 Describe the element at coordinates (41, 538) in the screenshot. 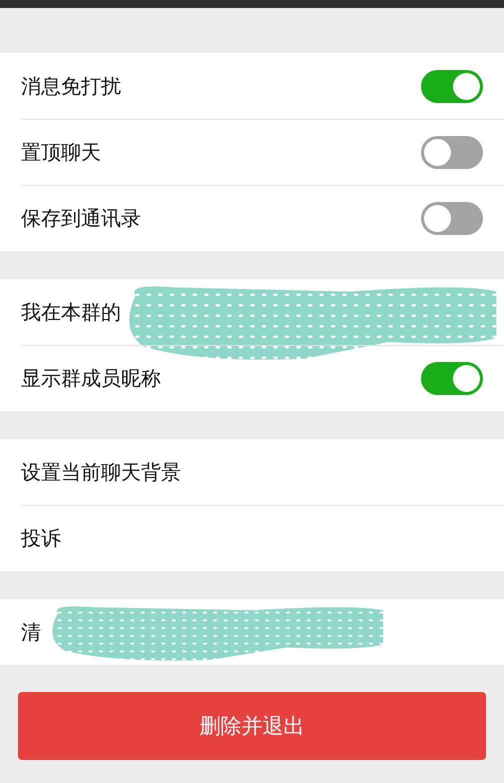

I see `setting-label: 投诉` at that location.